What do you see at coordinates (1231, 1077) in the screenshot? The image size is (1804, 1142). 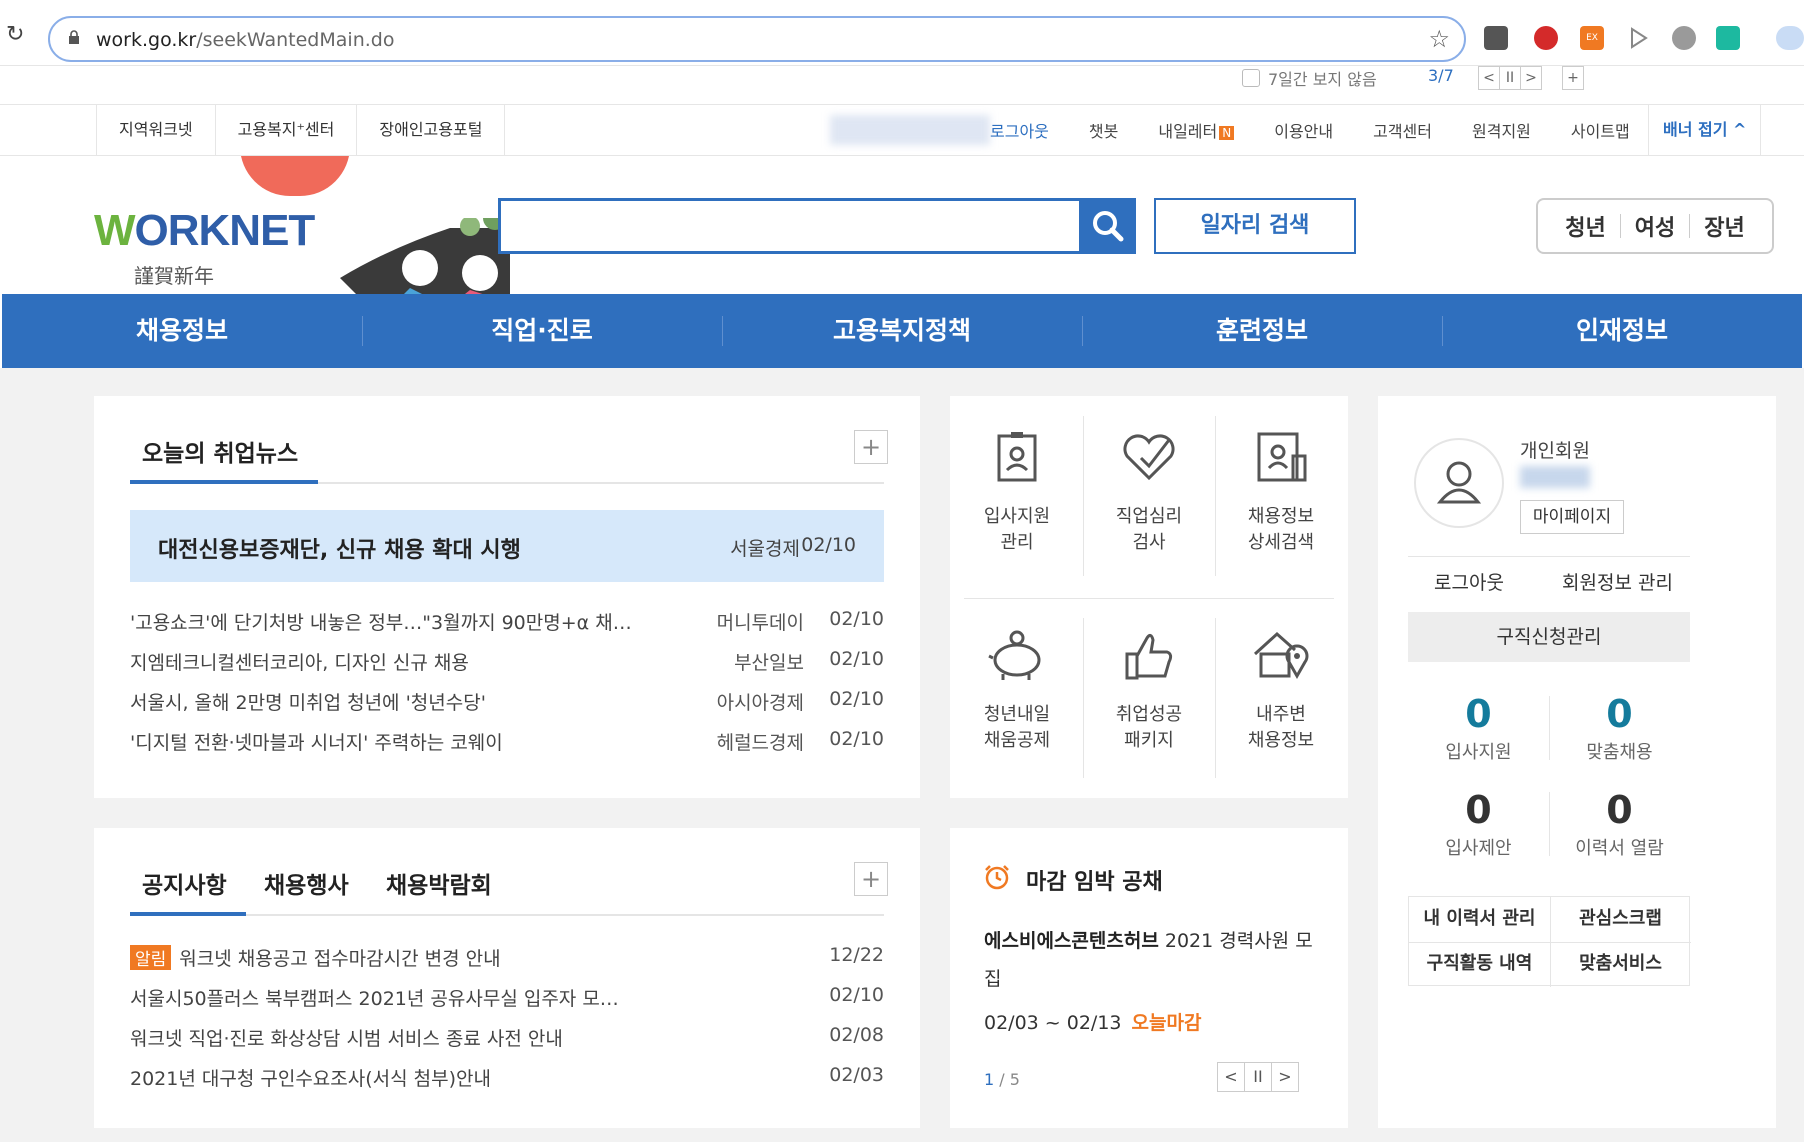 I see `deadline-prev-button: <` at bounding box center [1231, 1077].